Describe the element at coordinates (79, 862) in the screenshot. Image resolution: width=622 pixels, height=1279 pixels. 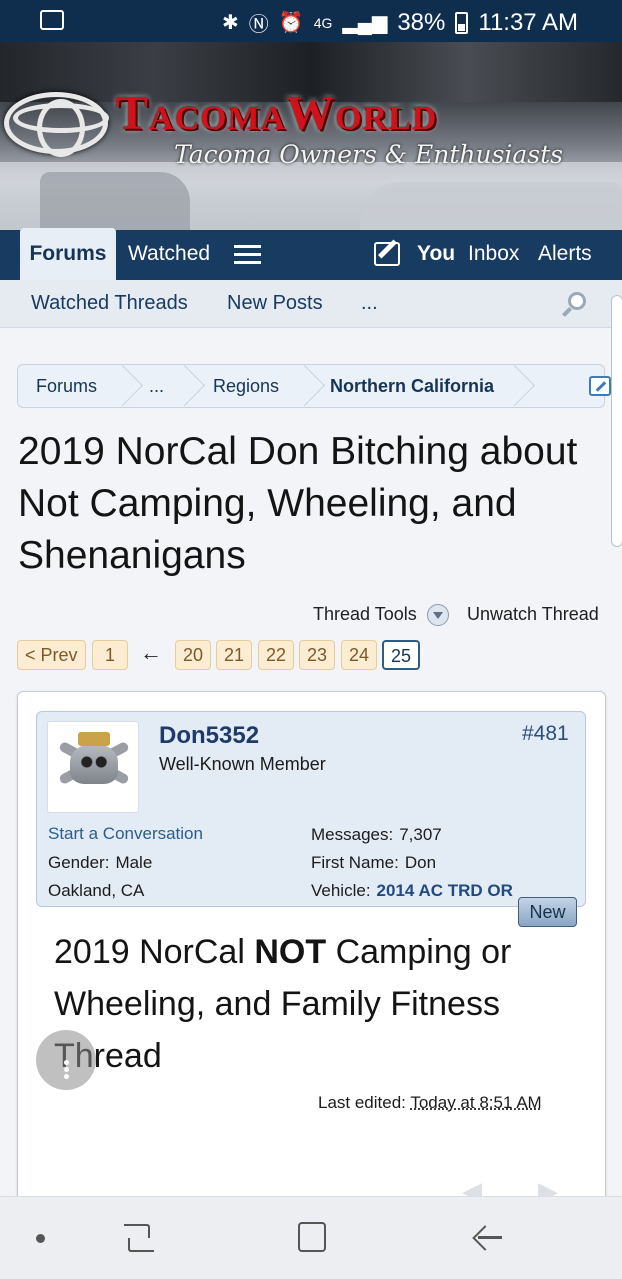
I see `gender-label: Gender:` at that location.